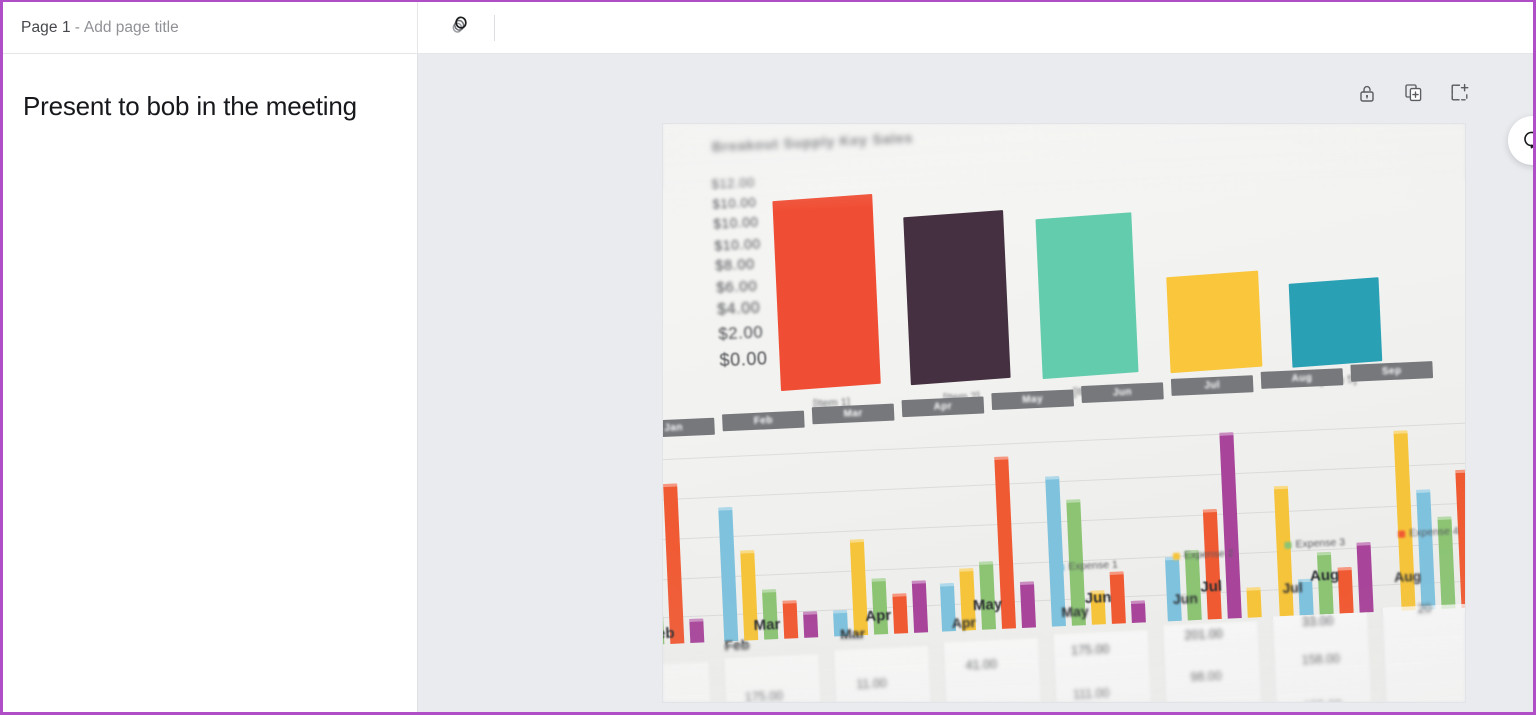  Describe the element at coordinates (740, 333) in the screenshot. I see `ytick: $2.00` at that location.